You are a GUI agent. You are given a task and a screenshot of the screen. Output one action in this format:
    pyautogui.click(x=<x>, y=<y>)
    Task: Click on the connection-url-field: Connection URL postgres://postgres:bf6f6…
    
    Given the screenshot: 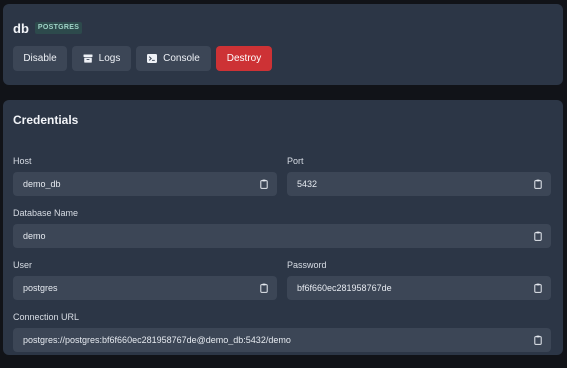 What is the action you would take?
    pyautogui.click(x=282, y=331)
    